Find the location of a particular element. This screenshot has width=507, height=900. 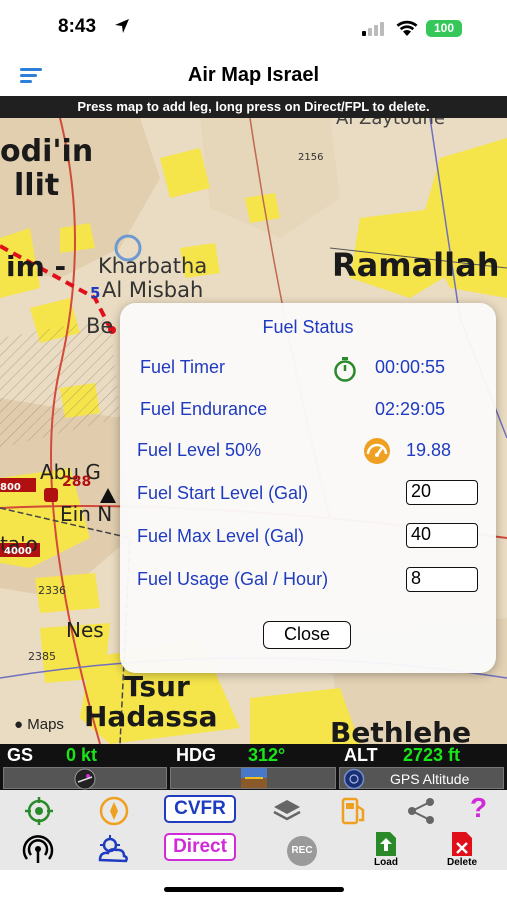

direct-button: Direct is located at coordinates (200, 847).